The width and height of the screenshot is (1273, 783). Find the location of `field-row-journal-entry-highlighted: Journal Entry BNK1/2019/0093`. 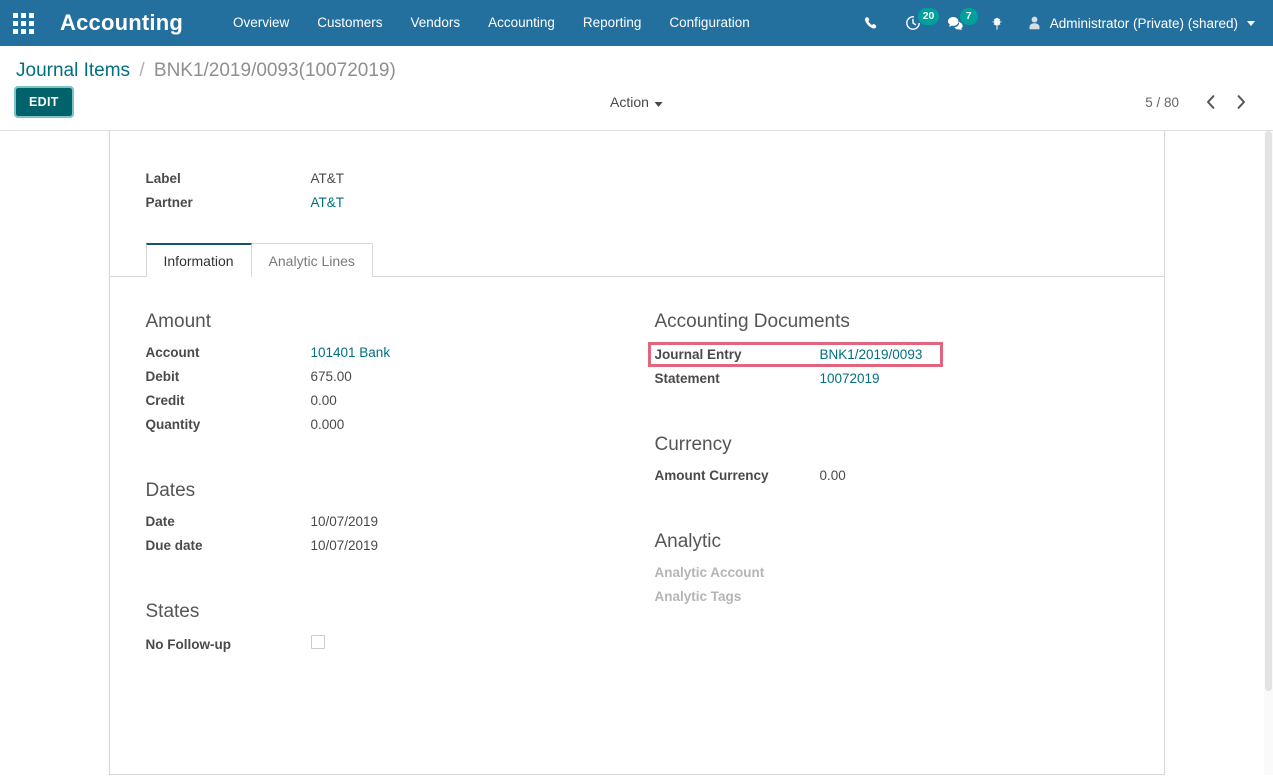

field-row-journal-entry-highlighted: Journal Entry BNK1/2019/0093 is located at coordinates (795, 354).